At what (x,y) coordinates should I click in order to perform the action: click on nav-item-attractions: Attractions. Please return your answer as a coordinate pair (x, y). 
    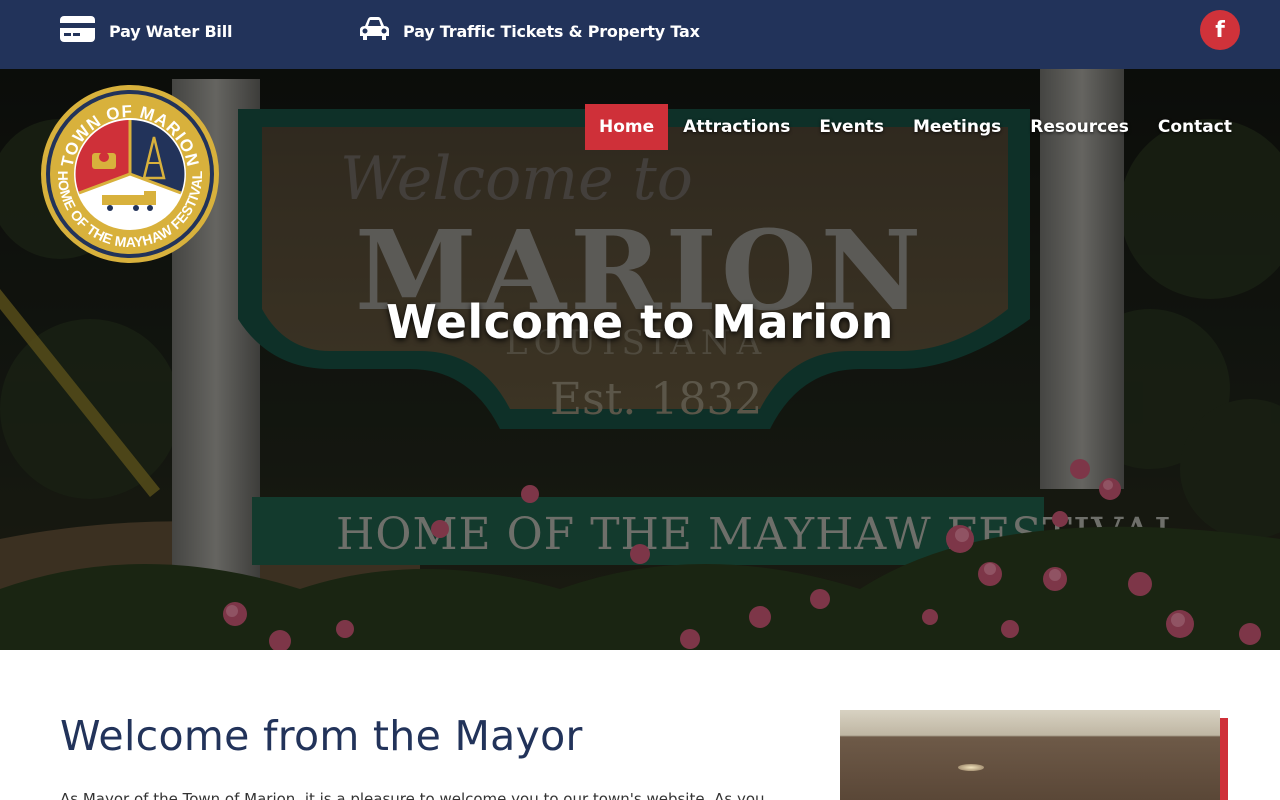
    Looking at the image, I should click on (736, 127).